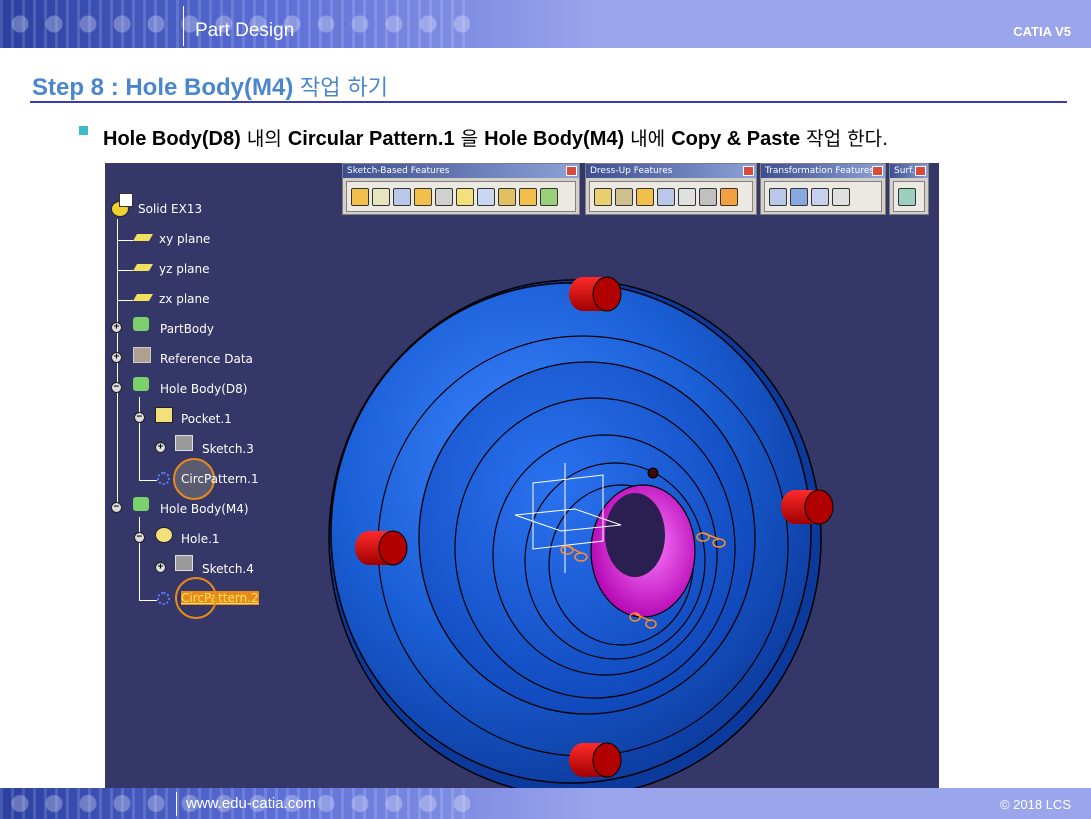 The height and width of the screenshot is (819, 1091). I want to click on removed-multi-section-icon, so click(549, 196).